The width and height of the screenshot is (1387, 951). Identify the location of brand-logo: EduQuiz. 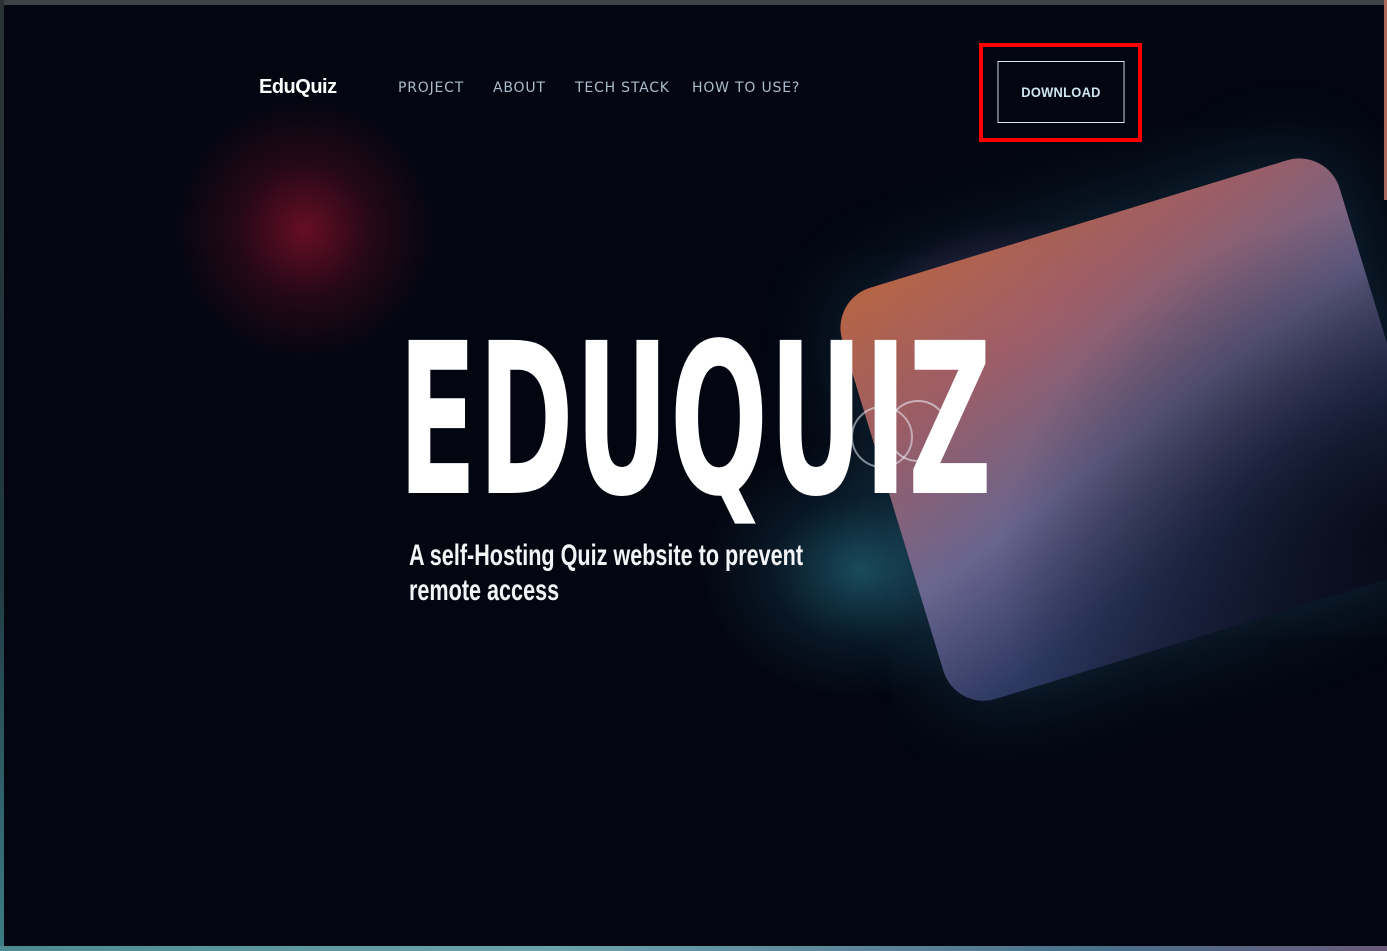
(298, 87).